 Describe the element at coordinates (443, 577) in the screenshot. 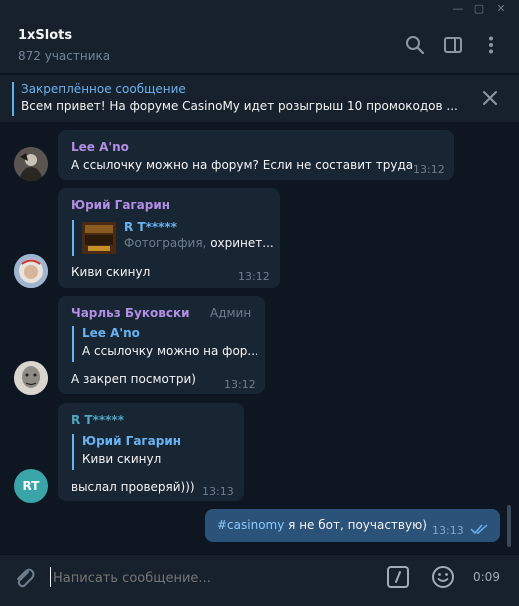

I see `emoji-icon` at that location.